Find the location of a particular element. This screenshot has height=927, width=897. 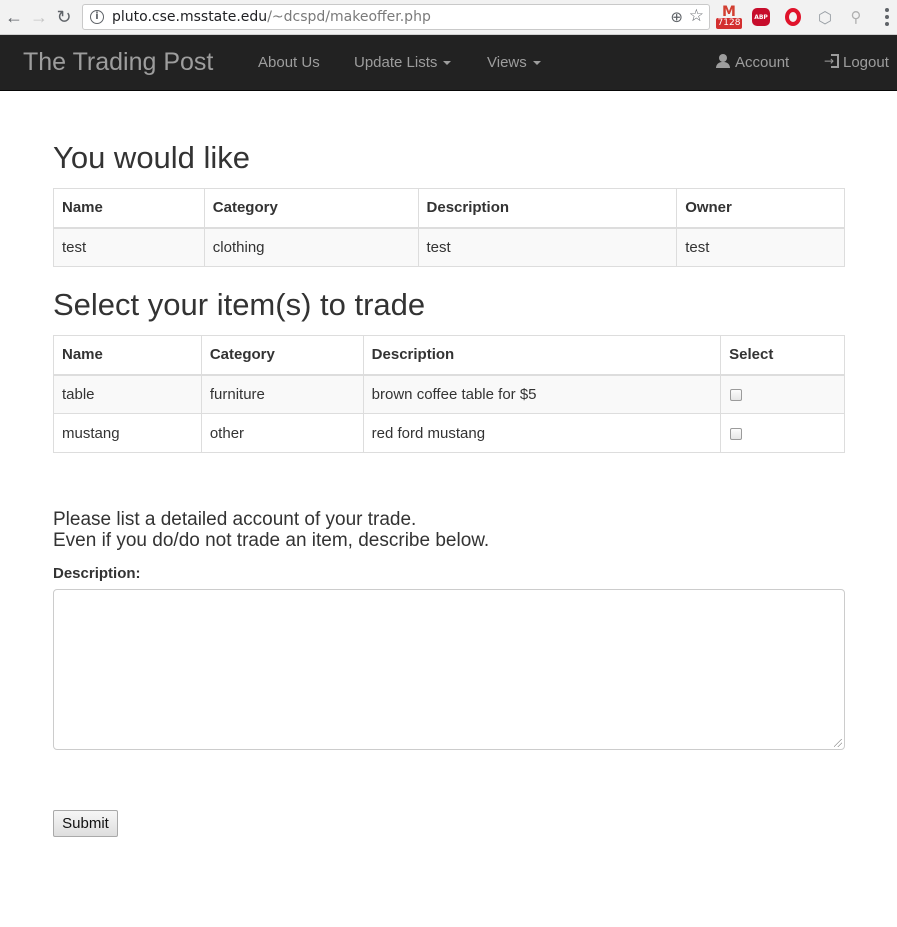

nav-about-us: About Us is located at coordinates (289, 62).